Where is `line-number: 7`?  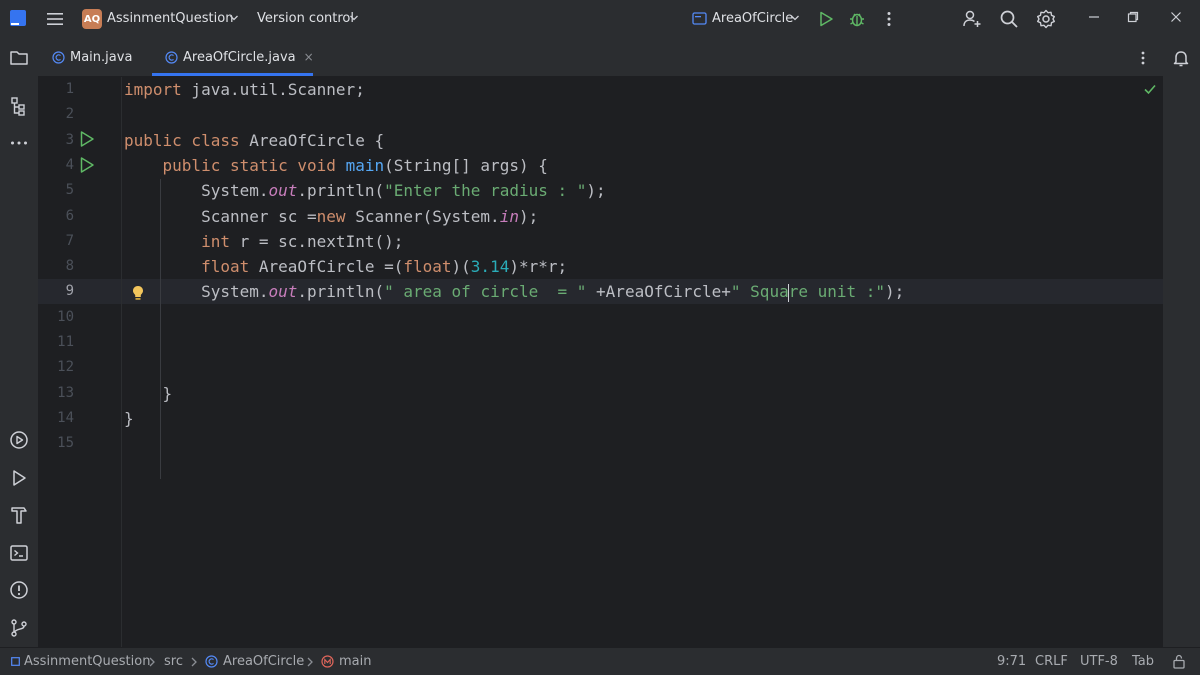
line-number: 7 is located at coordinates (56, 241).